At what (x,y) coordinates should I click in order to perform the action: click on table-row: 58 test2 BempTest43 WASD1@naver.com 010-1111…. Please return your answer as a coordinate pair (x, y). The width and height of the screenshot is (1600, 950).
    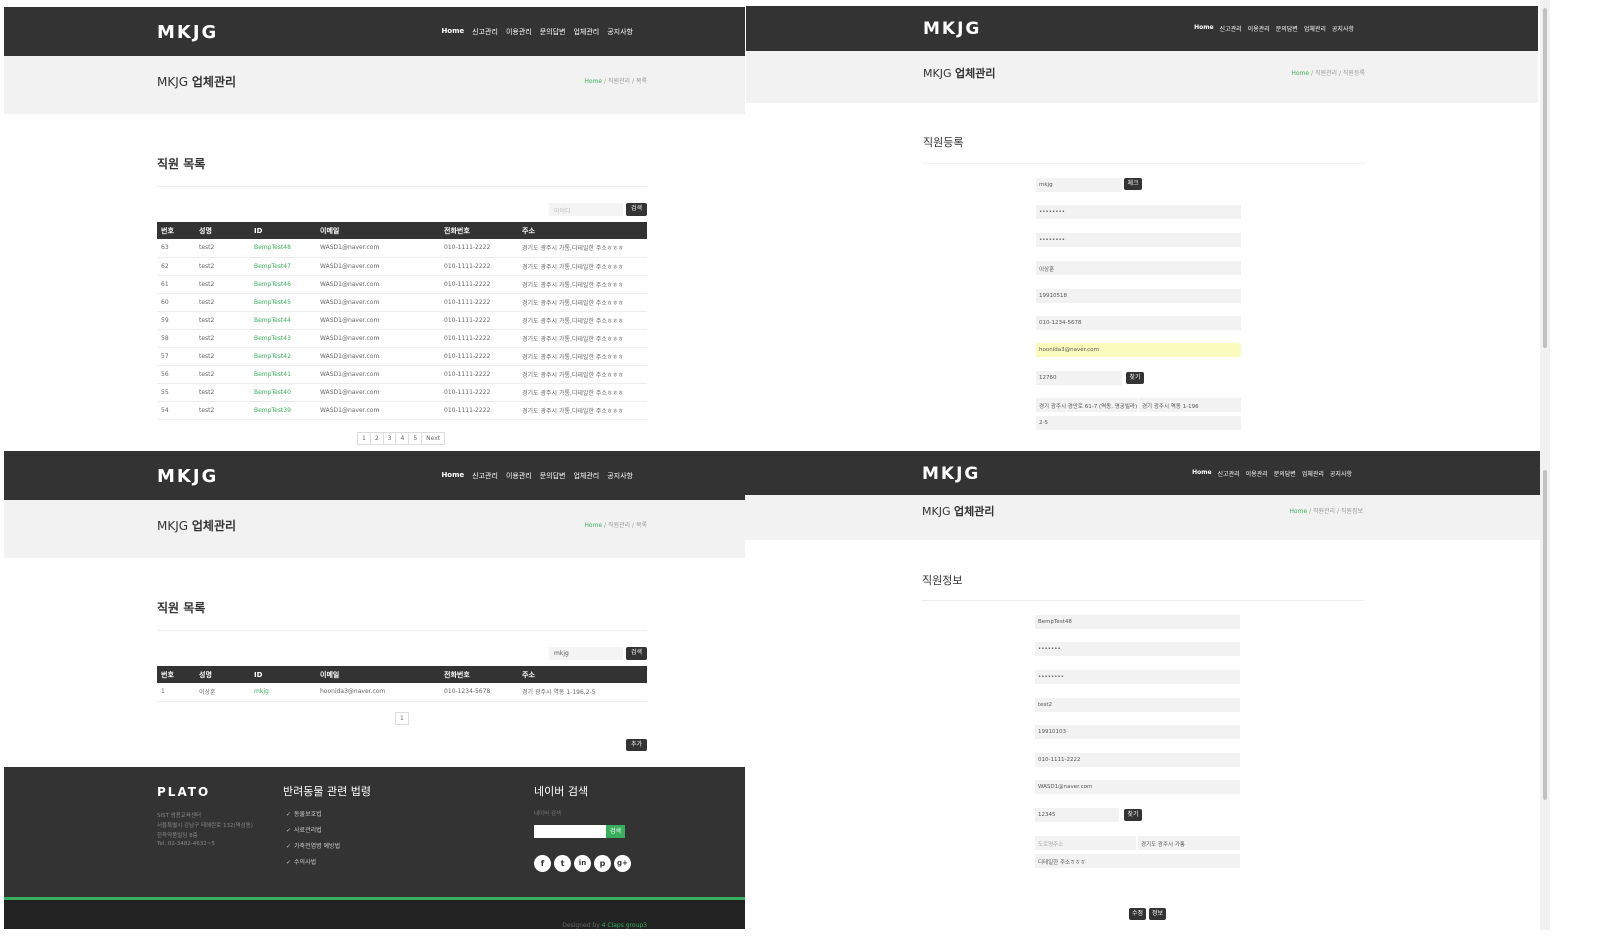
    Looking at the image, I should click on (402, 338).